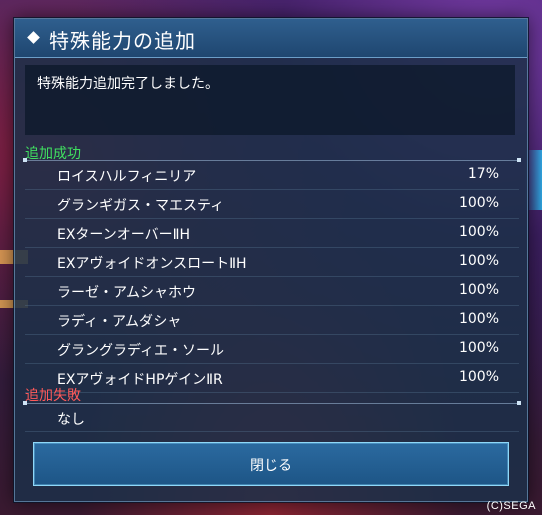 The width and height of the screenshot is (542, 515). Describe the element at coordinates (272, 349) in the screenshot. I see `list-item: グラングラディエ・ソール 100%` at that location.